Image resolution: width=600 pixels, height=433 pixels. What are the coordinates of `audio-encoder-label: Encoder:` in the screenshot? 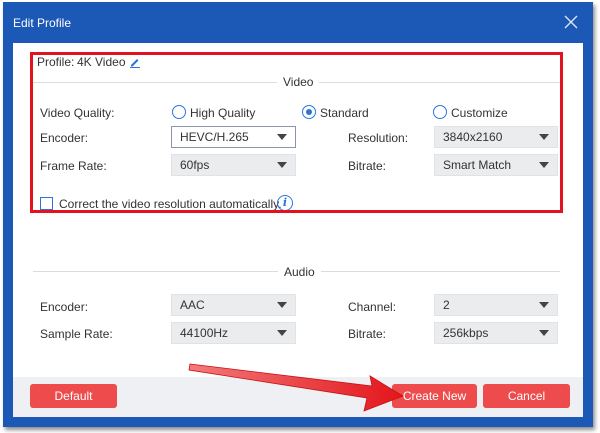 It's located at (64, 307).